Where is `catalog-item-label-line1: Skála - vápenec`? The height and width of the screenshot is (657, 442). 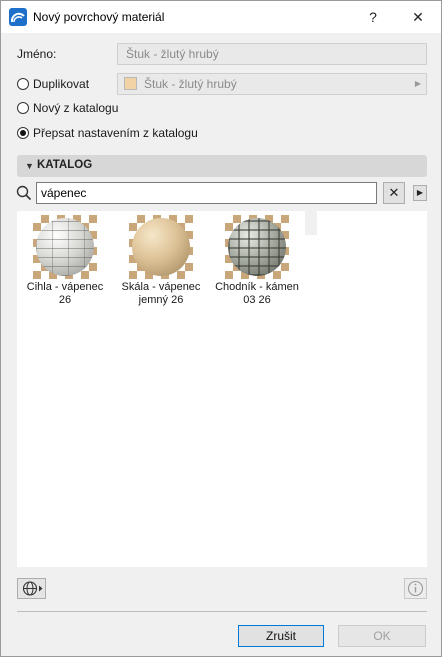 catalog-item-label-line1: Skála - vápenec is located at coordinates (161, 287).